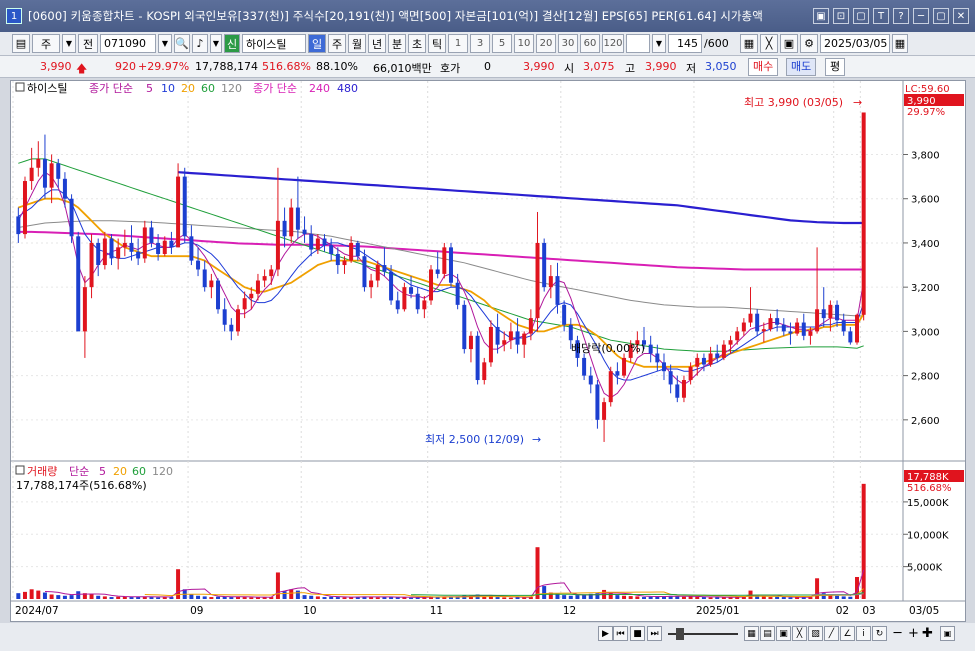 The width and height of the screenshot is (975, 651). I want to click on last-page-icon: ⏭, so click(654, 633).